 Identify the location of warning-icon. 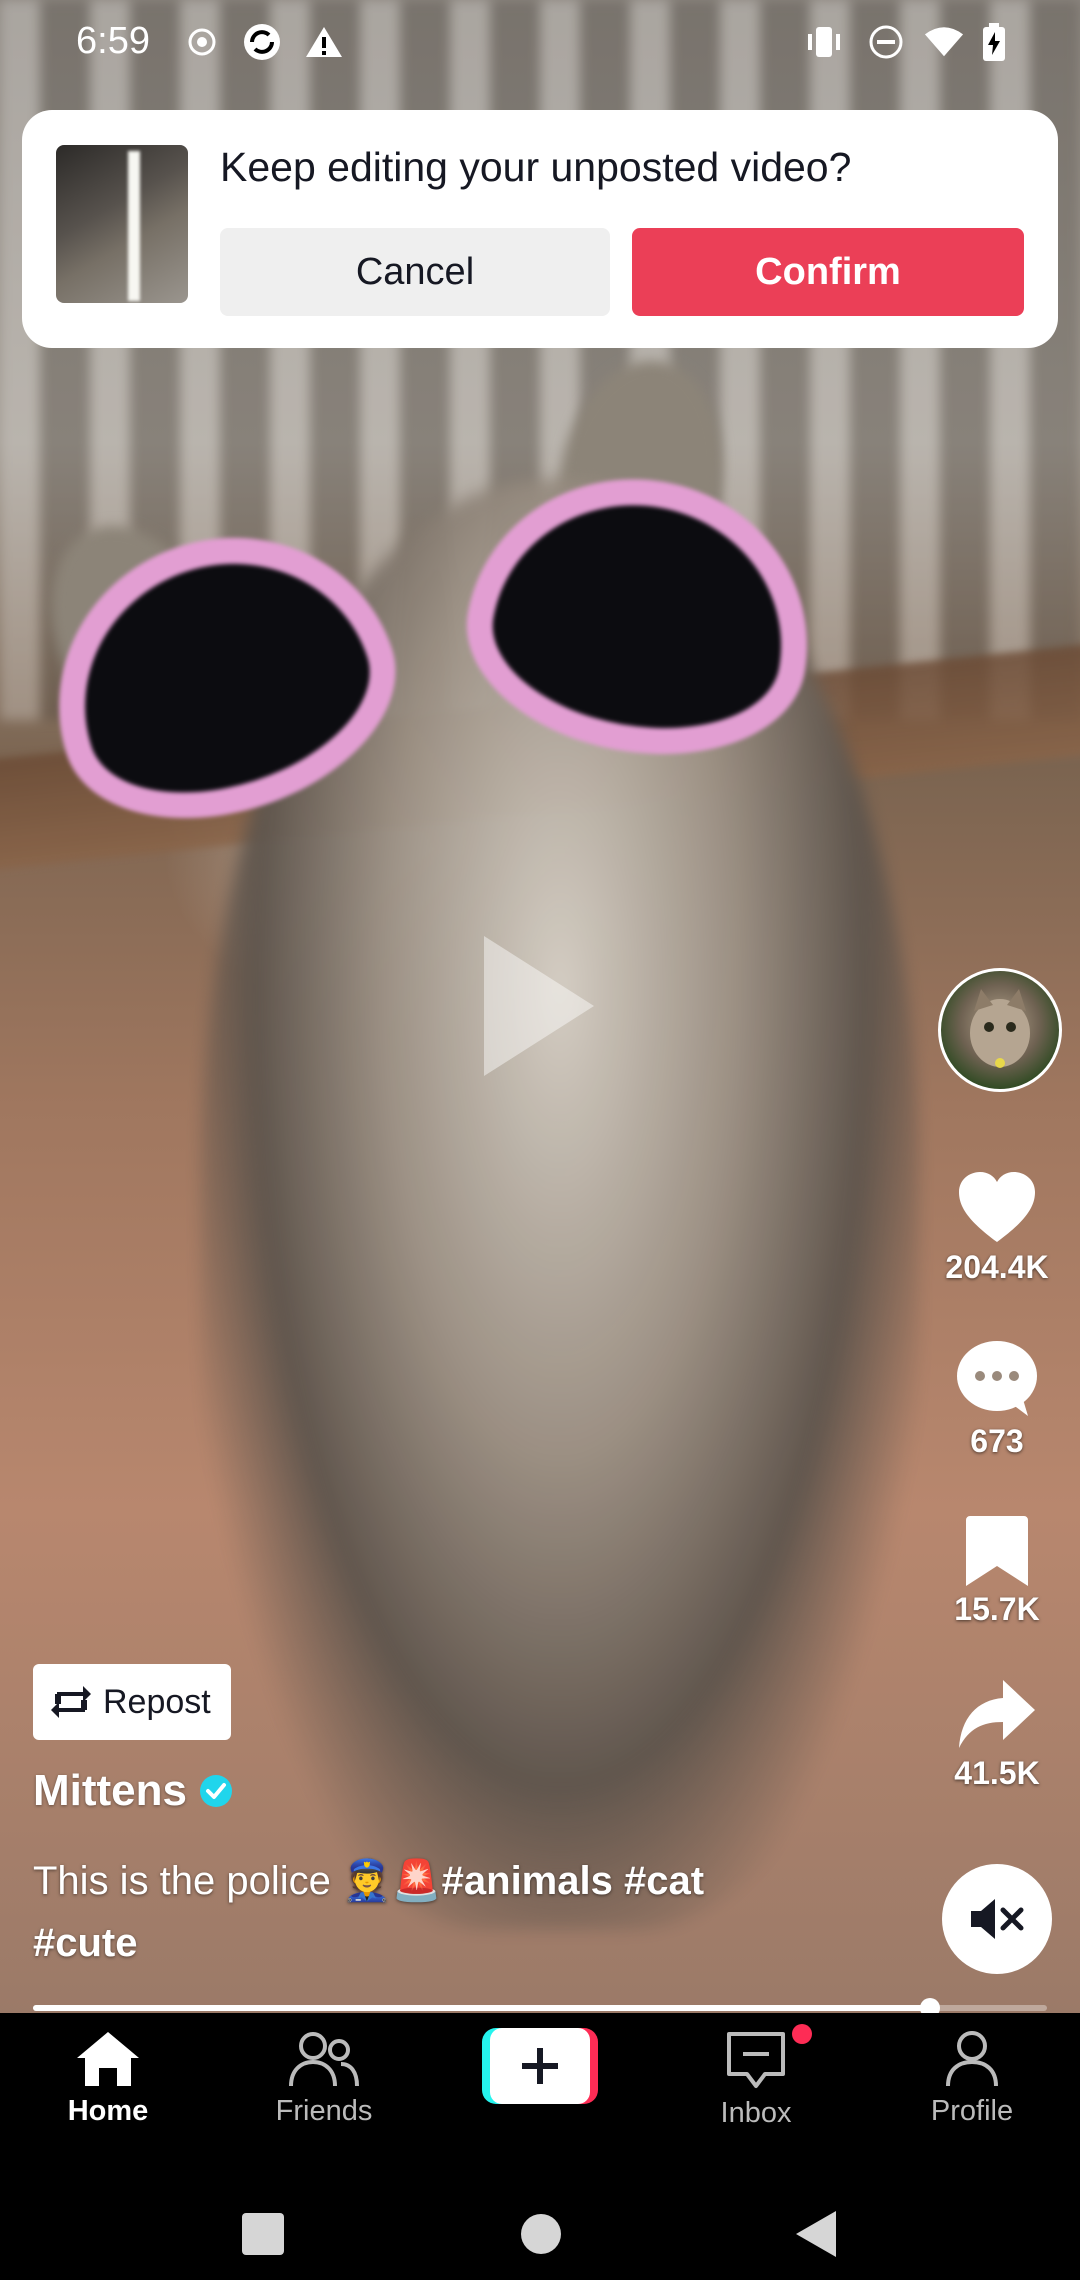
(324, 42).